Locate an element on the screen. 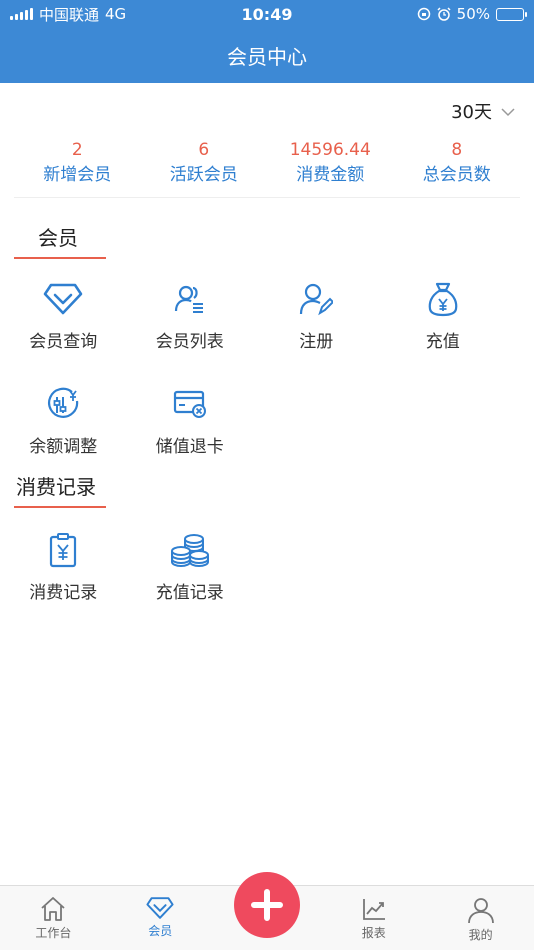  records-grid: 消费记录 充值记录 is located at coordinates (267, 566).